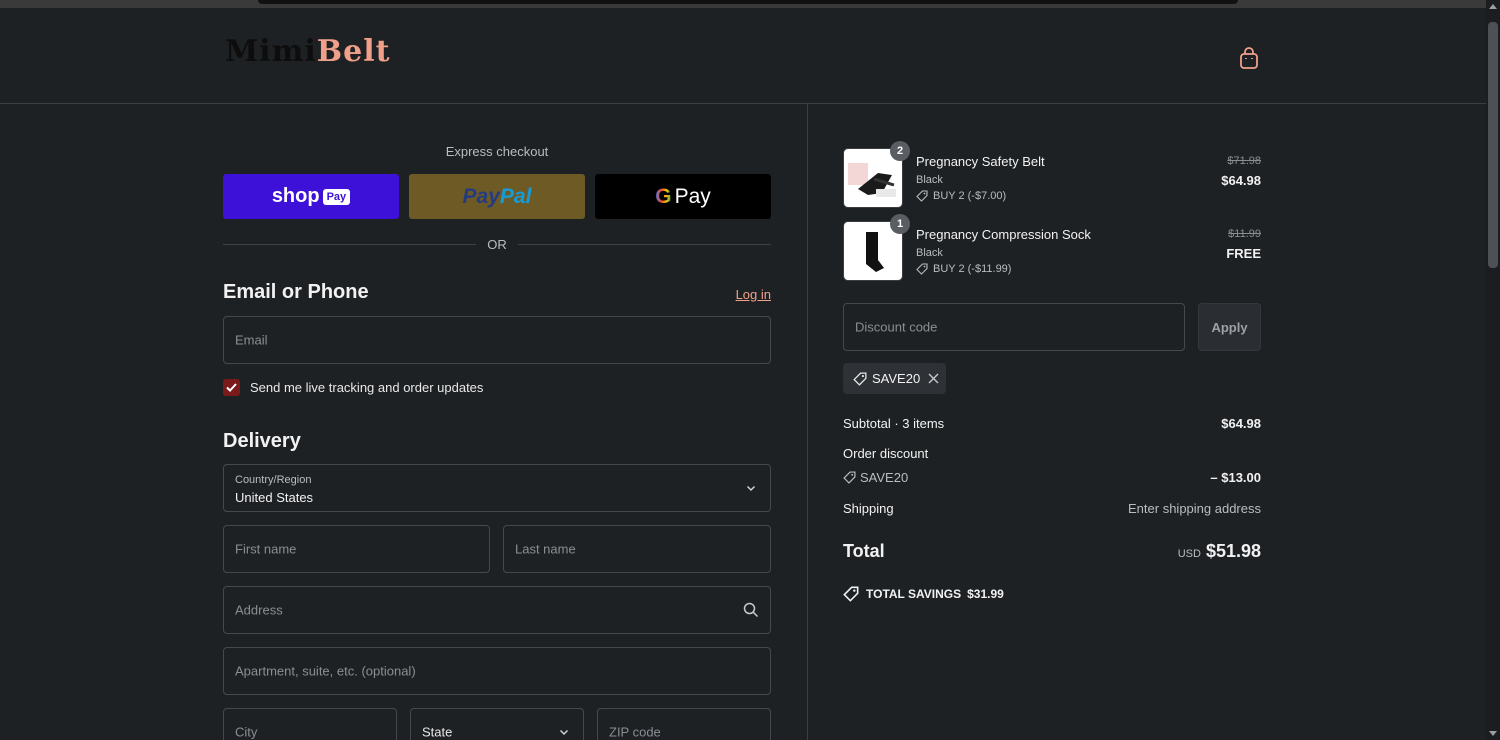  Describe the element at coordinates (273, 480) in the screenshot. I see `country-label: Country/Region` at that location.